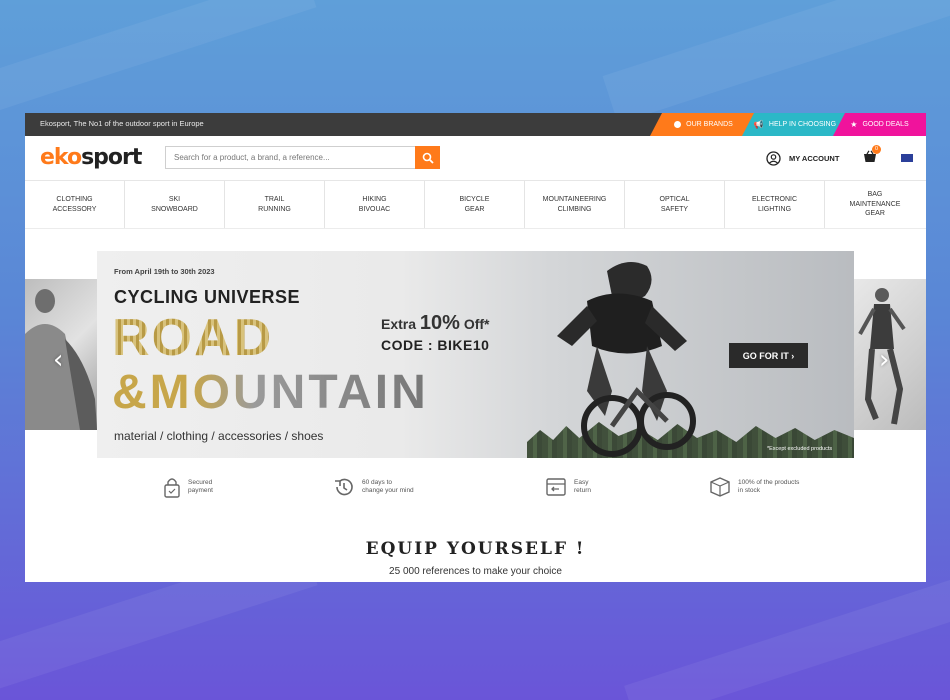 The height and width of the screenshot is (700, 950). I want to click on our-brands-link: OUR BRANDS, so click(703, 124).